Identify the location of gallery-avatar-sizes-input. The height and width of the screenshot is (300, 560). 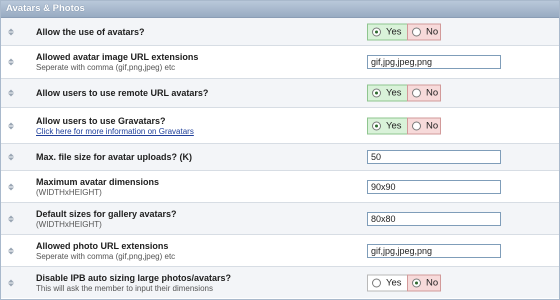
(434, 218).